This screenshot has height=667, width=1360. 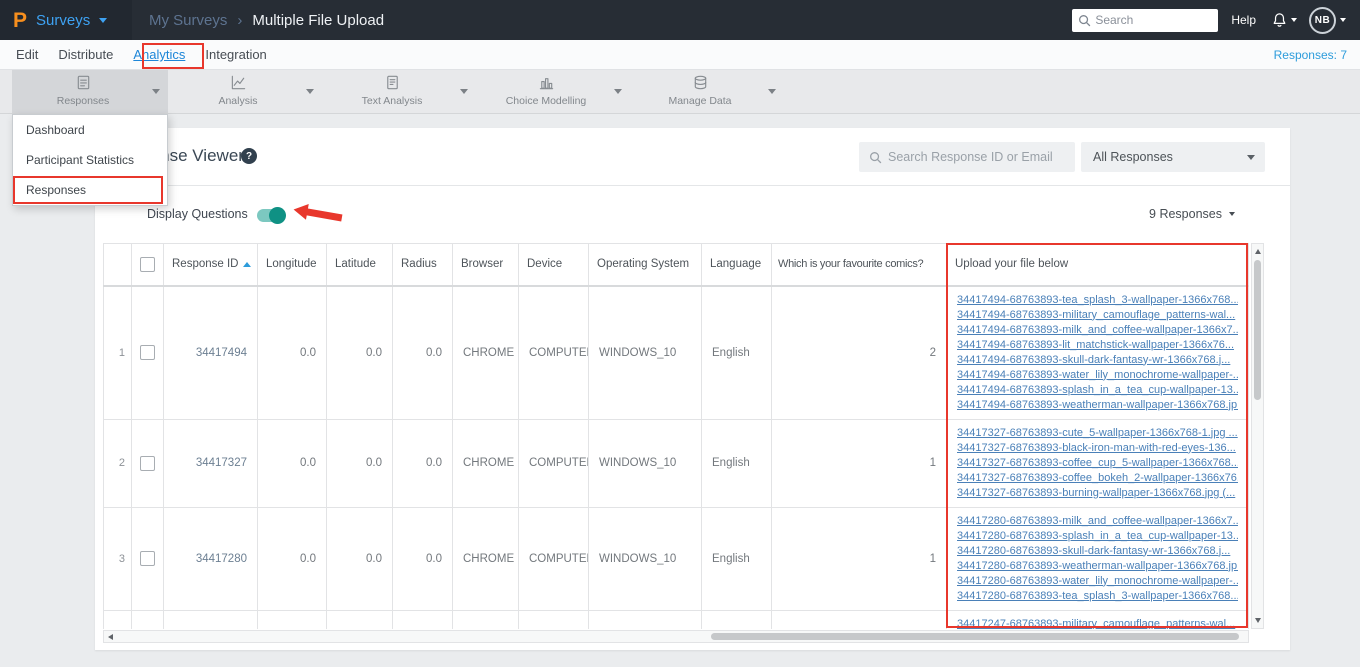 What do you see at coordinates (1192, 214) in the screenshot?
I see `responses-summary-dropdown: 9 Responses` at bounding box center [1192, 214].